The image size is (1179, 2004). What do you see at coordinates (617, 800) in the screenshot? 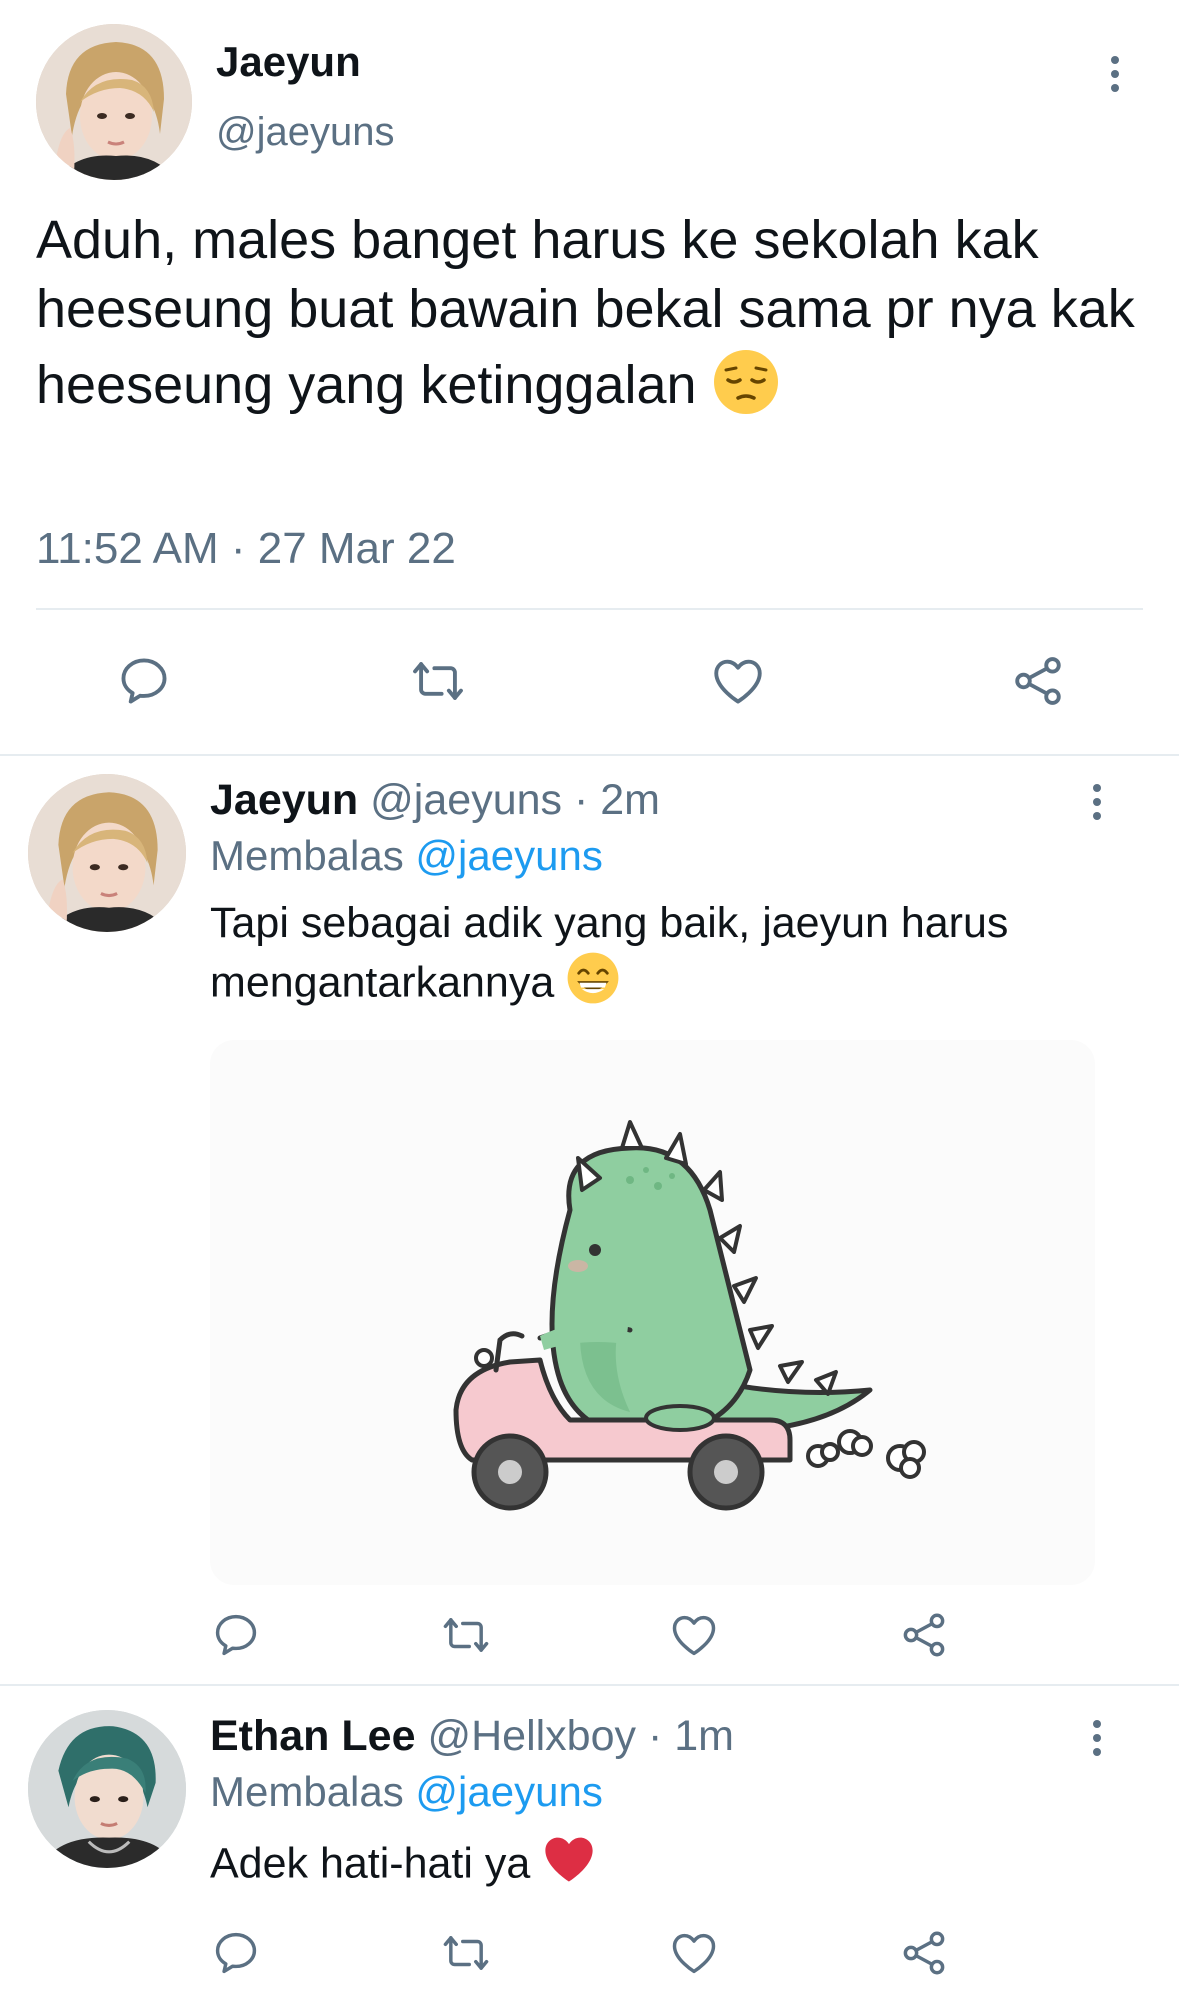
I see `reply-time: · 2m` at bounding box center [617, 800].